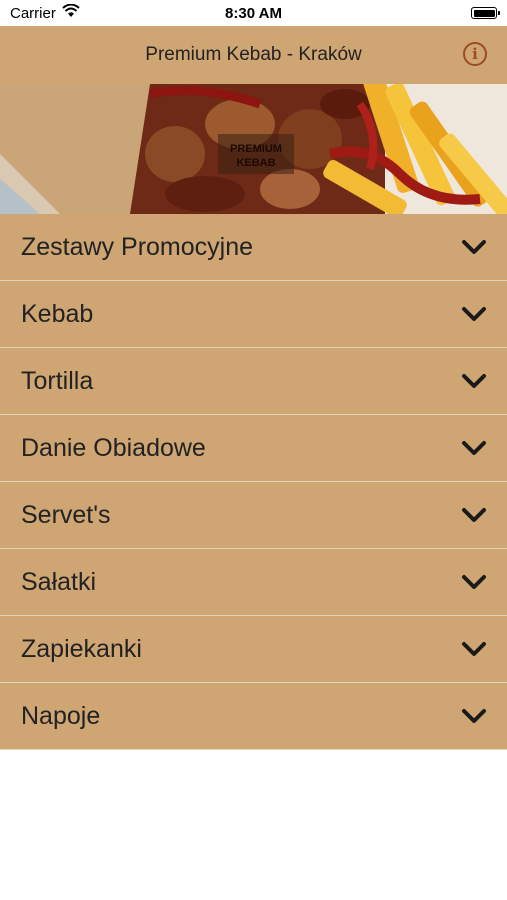 This screenshot has width=507, height=900. I want to click on menu-category-label: Danie Obiadowe, so click(113, 447).